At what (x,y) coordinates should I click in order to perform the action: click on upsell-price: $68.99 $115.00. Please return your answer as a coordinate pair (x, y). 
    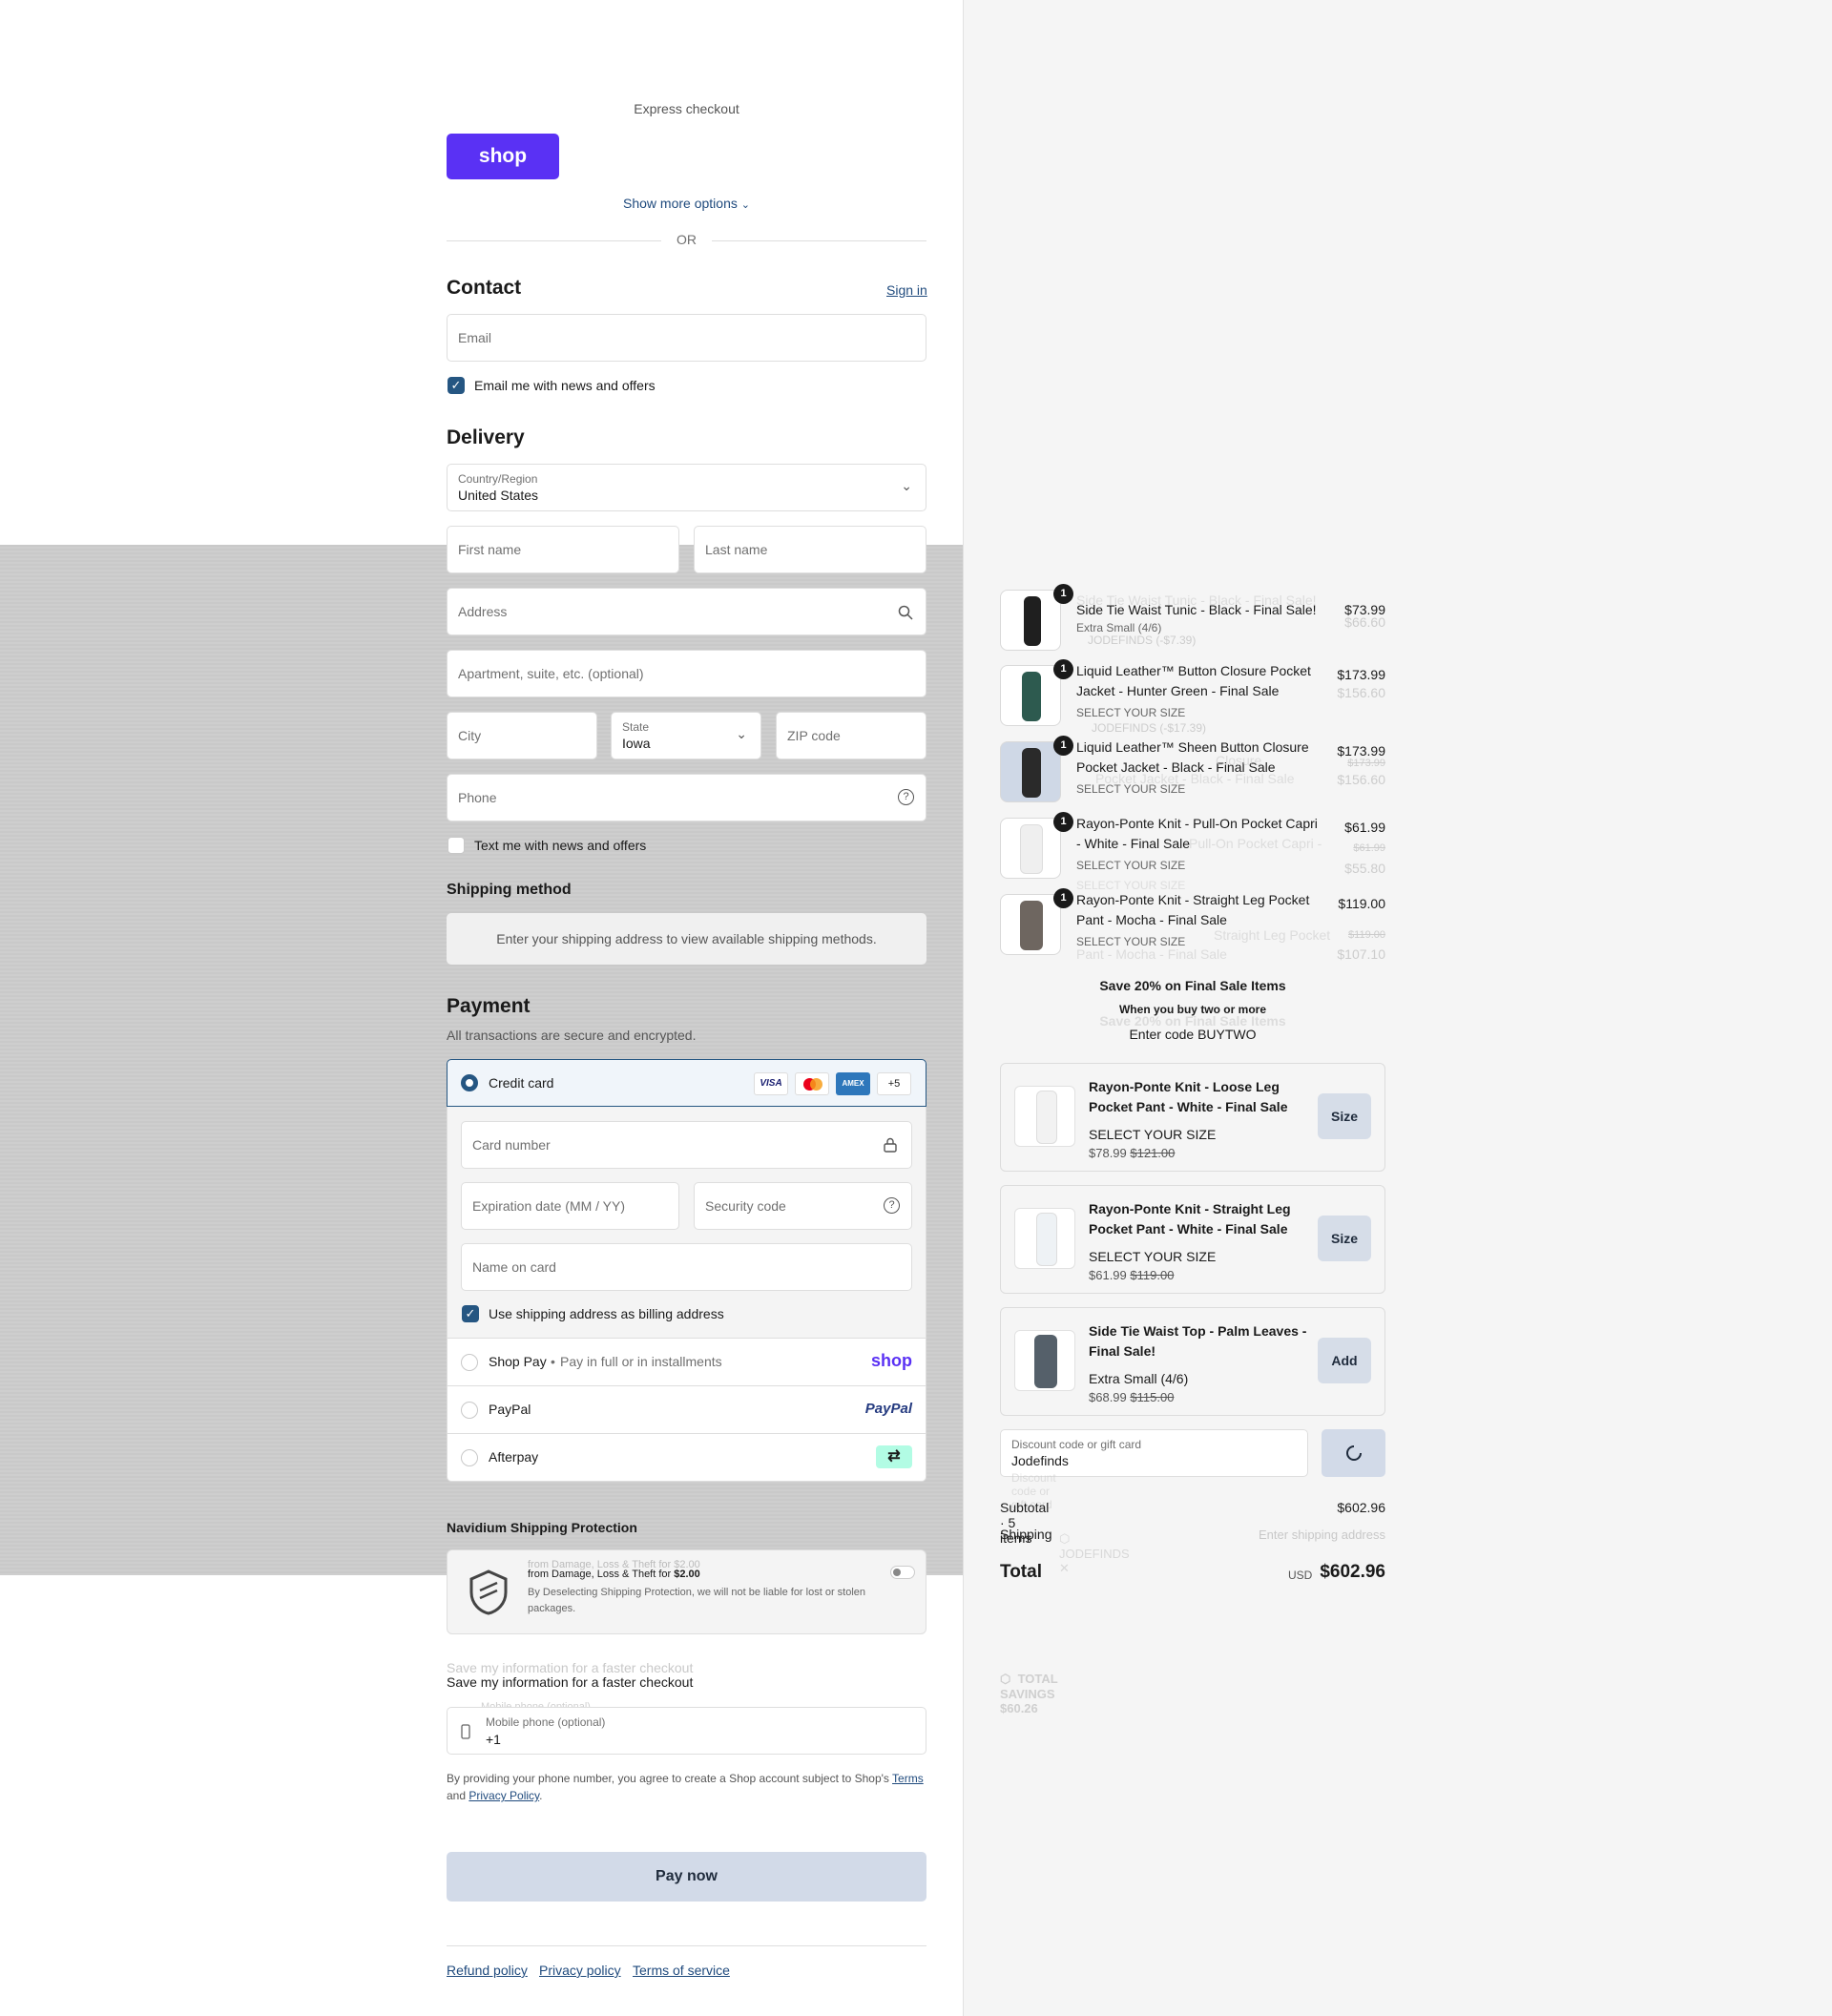
    Looking at the image, I should click on (1131, 1397).